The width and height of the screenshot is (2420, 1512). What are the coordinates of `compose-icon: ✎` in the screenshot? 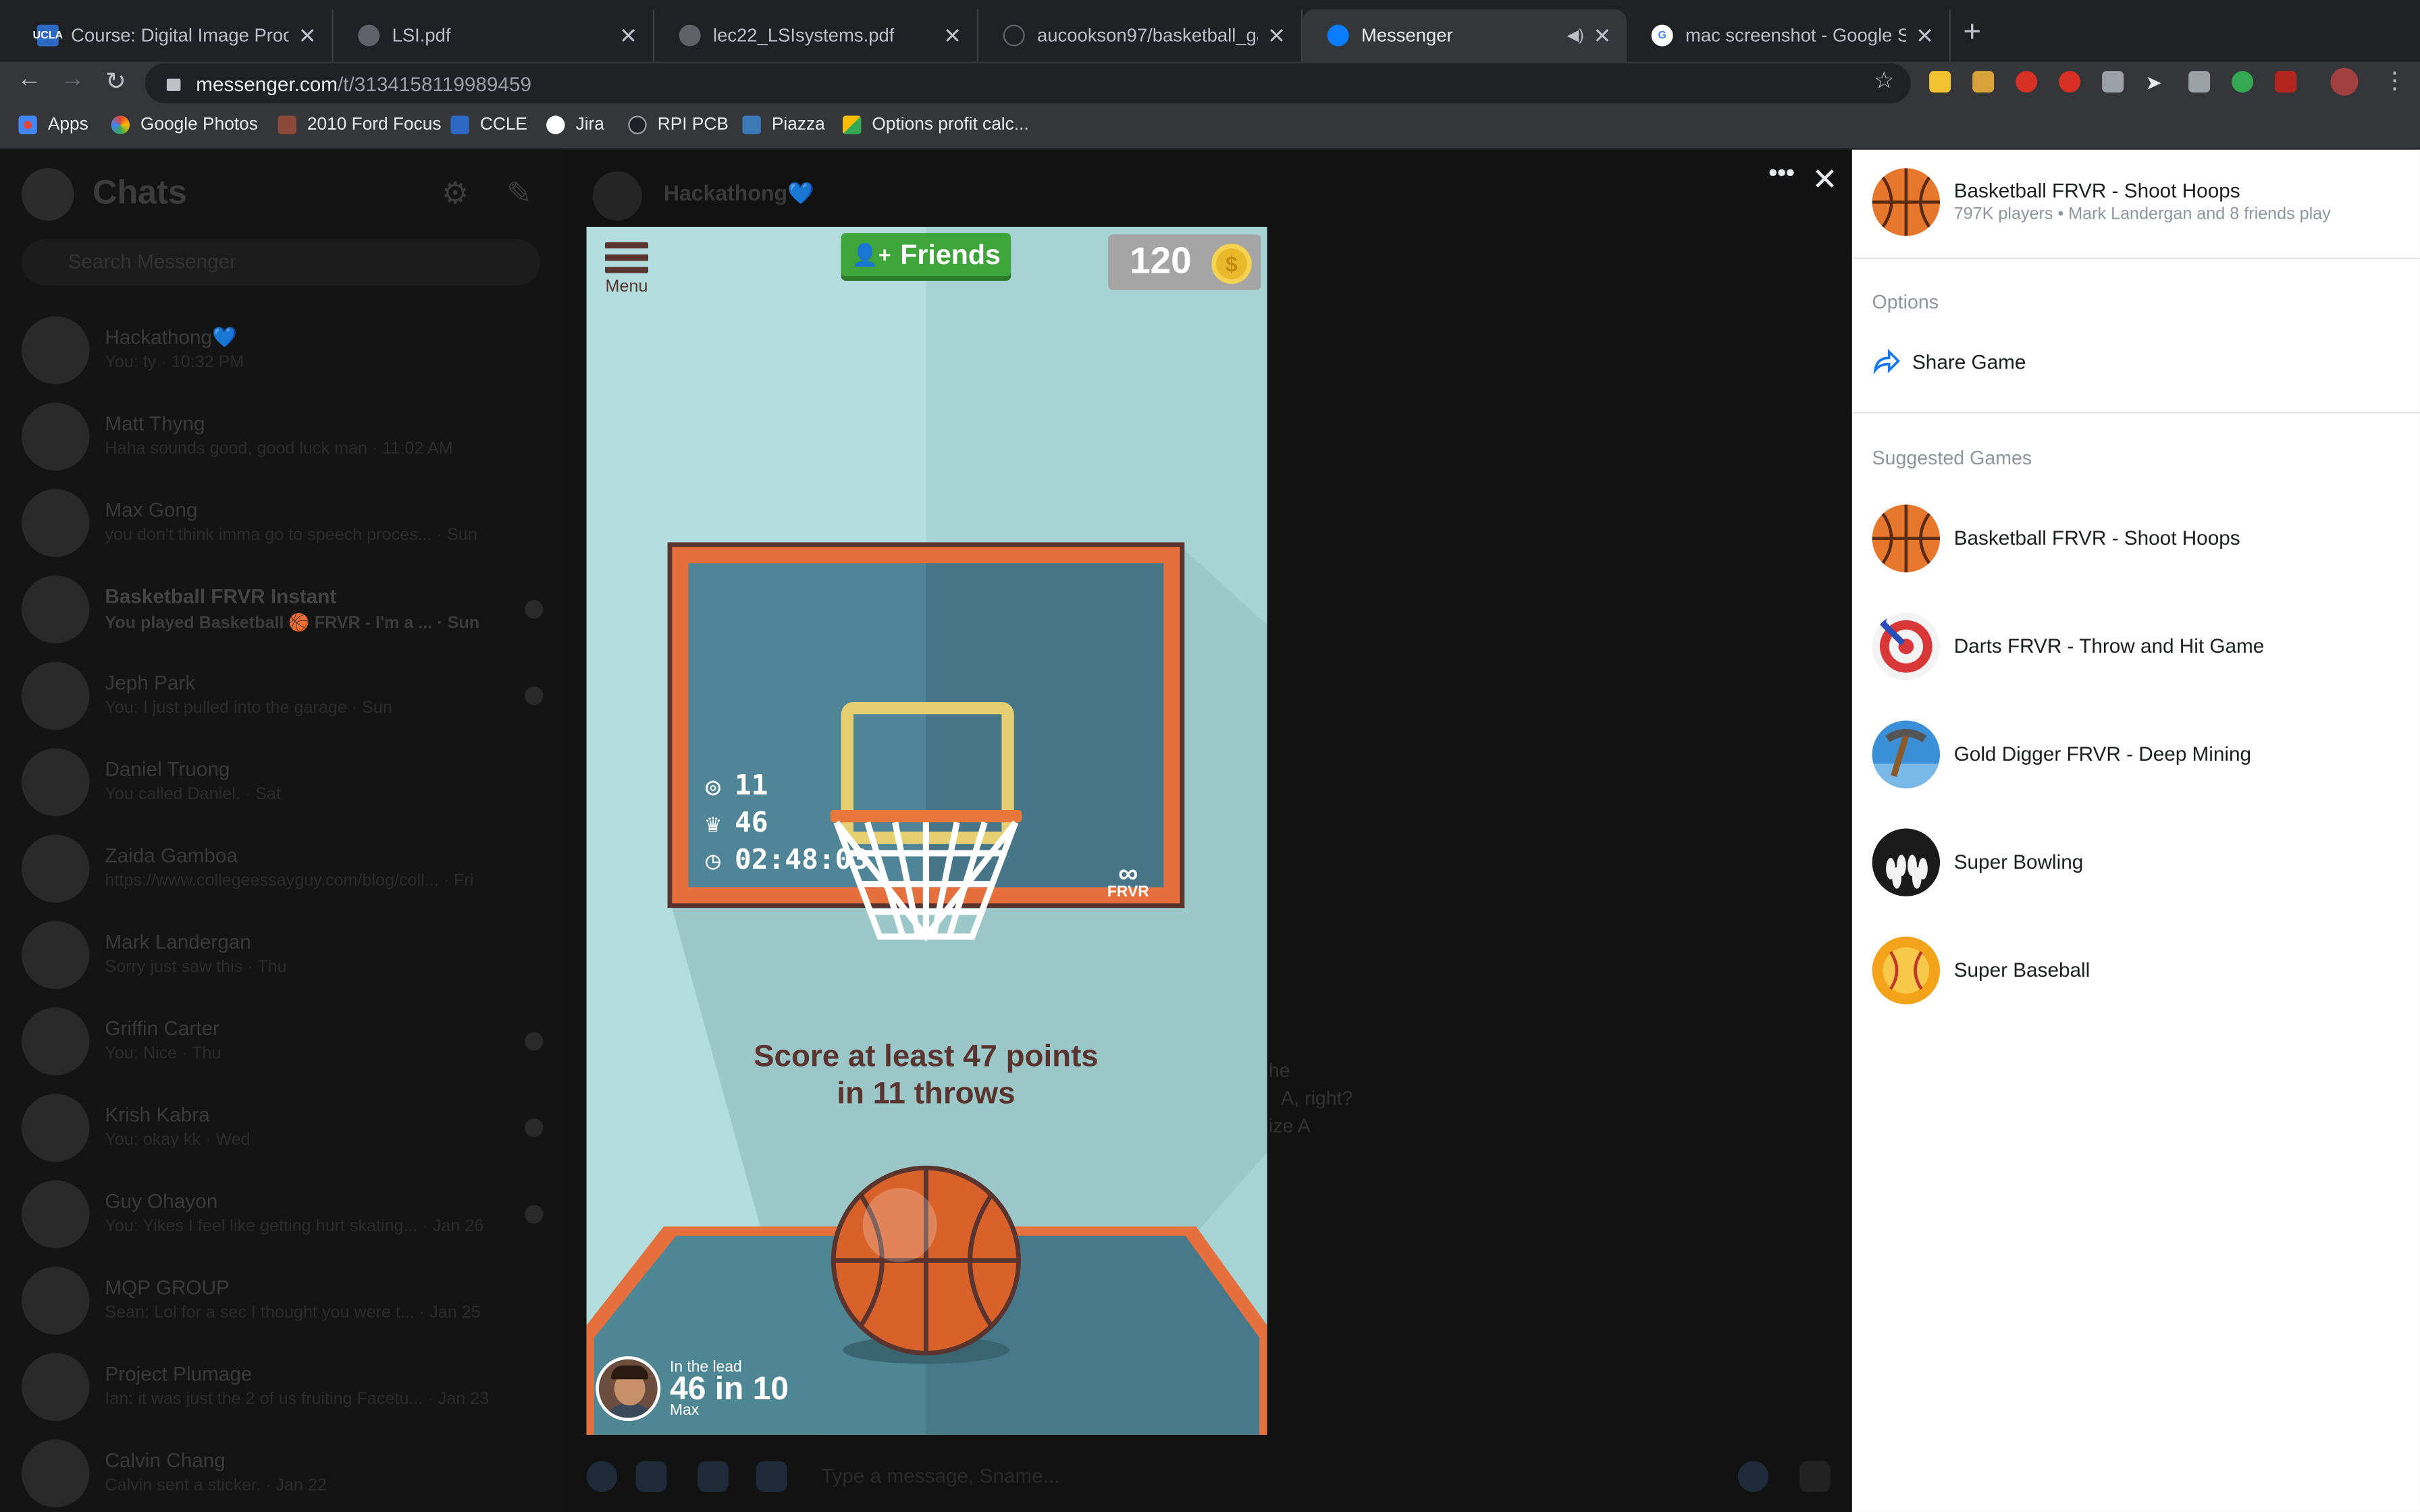 It's located at (519, 193).